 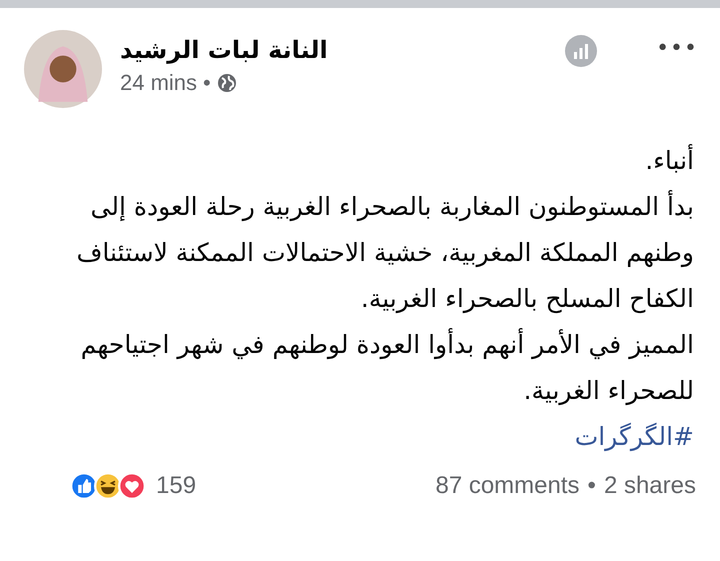 What do you see at coordinates (84, 486) in the screenshot?
I see `like-icon` at bounding box center [84, 486].